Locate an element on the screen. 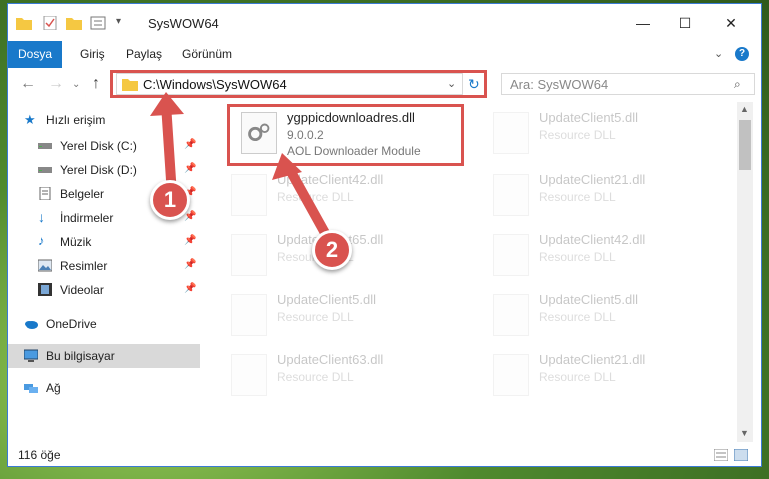 The width and height of the screenshot is (769, 479). file-item: UpdateClient63.dll Resource DLL is located at coordinates (331, 374).